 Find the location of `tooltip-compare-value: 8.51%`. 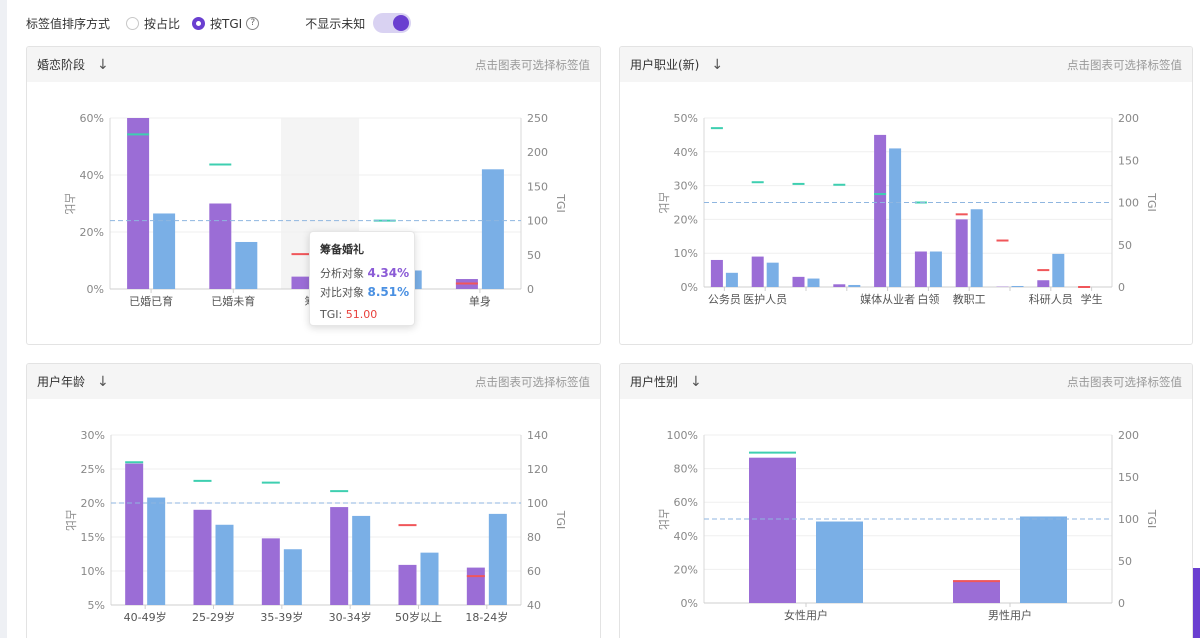

tooltip-compare-value: 8.51% is located at coordinates (388, 292).